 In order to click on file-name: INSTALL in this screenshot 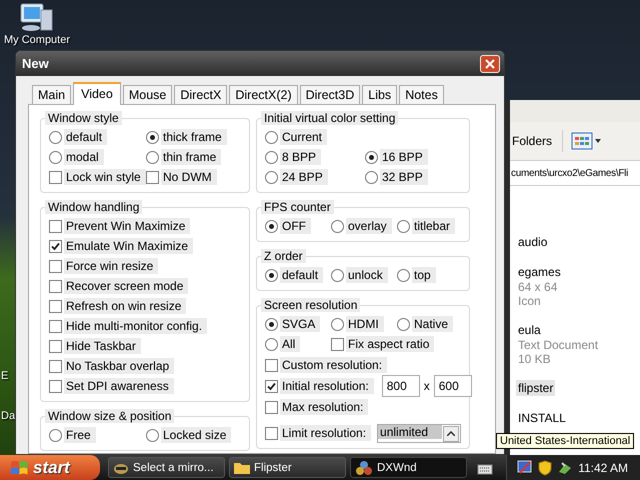, I will do `click(542, 418)`.